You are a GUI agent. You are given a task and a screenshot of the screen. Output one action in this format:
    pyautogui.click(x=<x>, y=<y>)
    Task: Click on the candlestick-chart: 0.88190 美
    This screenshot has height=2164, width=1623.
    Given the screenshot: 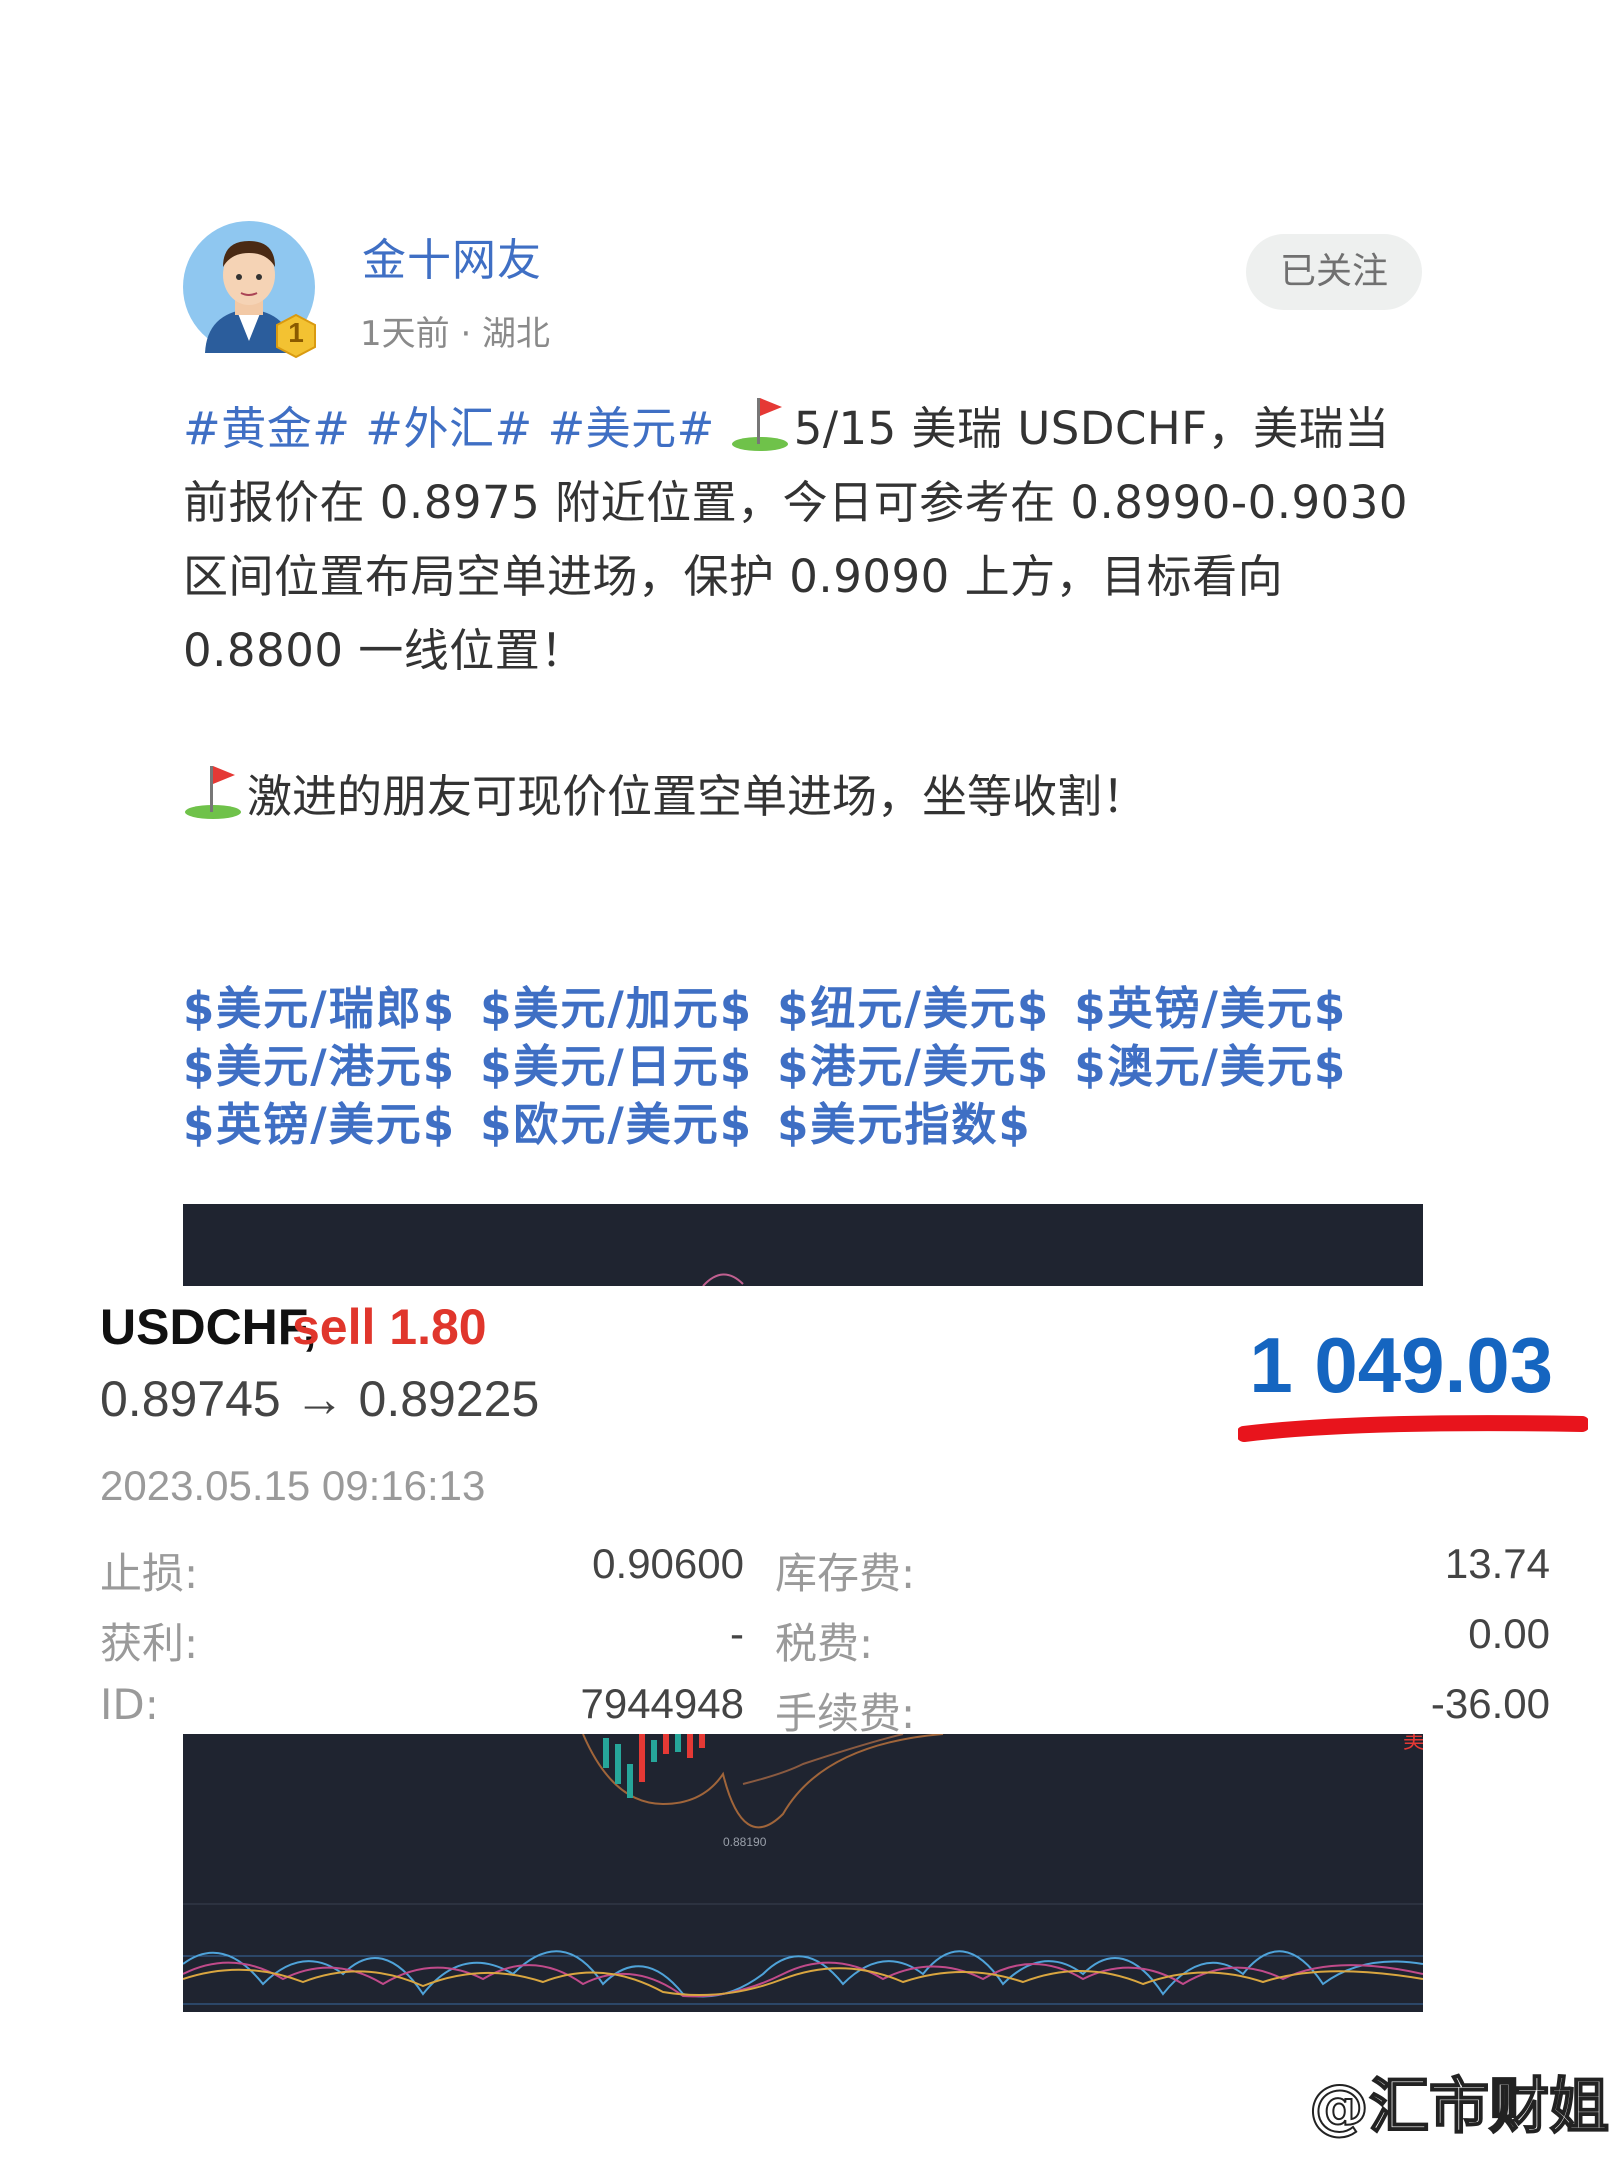 What is the action you would take?
    pyautogui.click(x=803, y=1867)
    